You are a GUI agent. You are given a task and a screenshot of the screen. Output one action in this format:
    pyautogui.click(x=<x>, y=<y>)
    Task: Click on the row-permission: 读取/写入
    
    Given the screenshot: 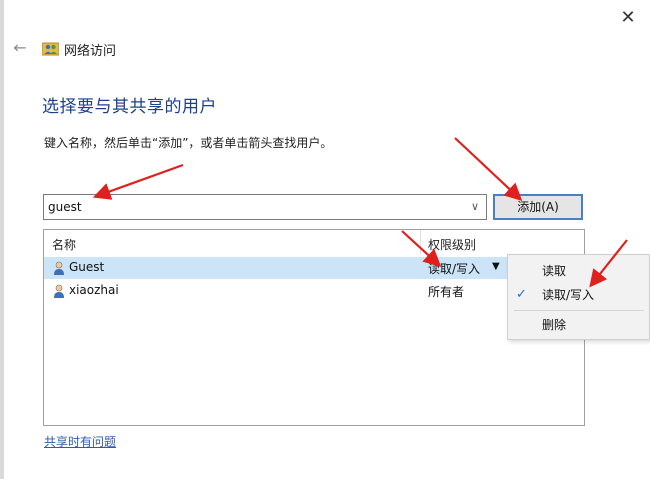 What is the action you would take?
    pyautogui.click(x=454, y=268)
    